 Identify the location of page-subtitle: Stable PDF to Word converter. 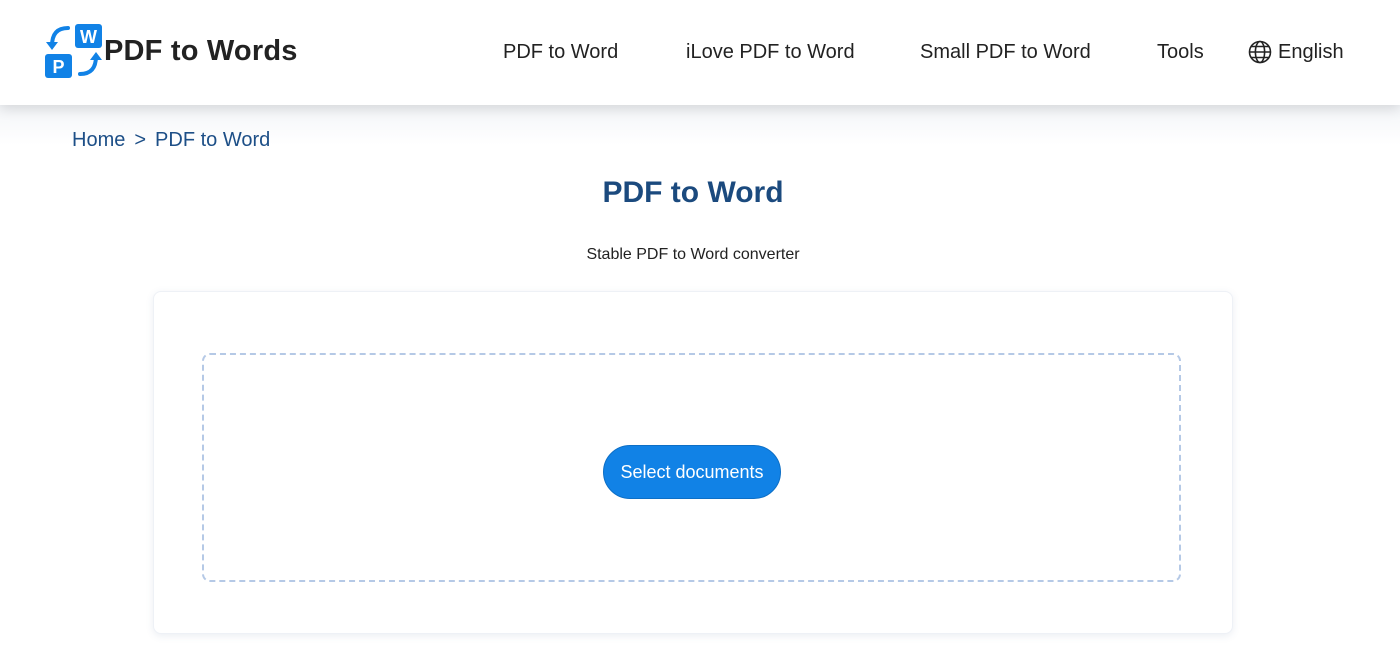
(693, 254).